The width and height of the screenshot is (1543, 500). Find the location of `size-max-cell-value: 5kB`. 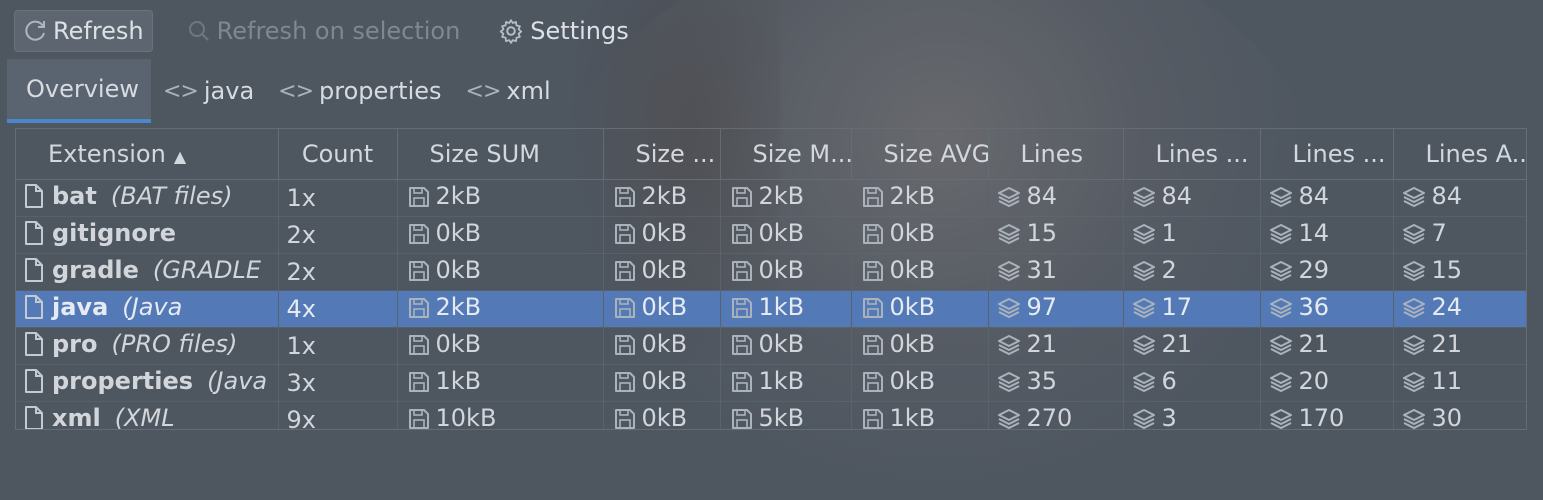

size-max-cell-value: 5kB is located at coordinates (781, 417).